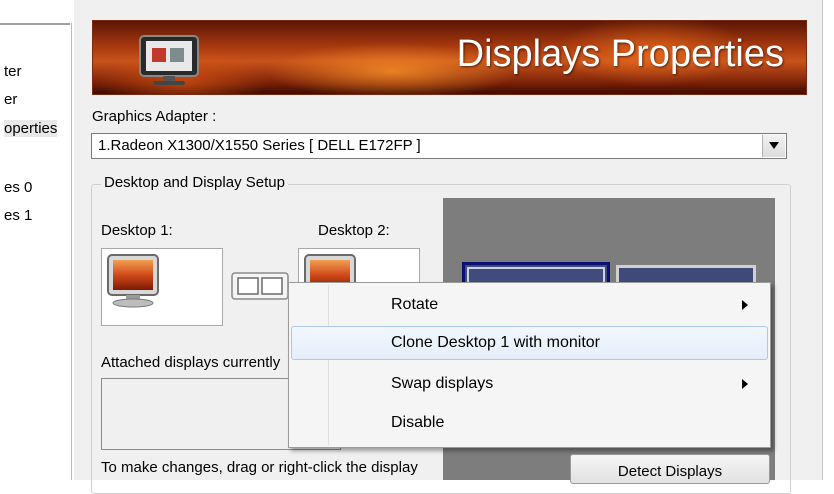 Image resolution: width=834 pixels, height=494 pixels. I want to click on menu-item-rotate: Rotate, so click(529, 305).